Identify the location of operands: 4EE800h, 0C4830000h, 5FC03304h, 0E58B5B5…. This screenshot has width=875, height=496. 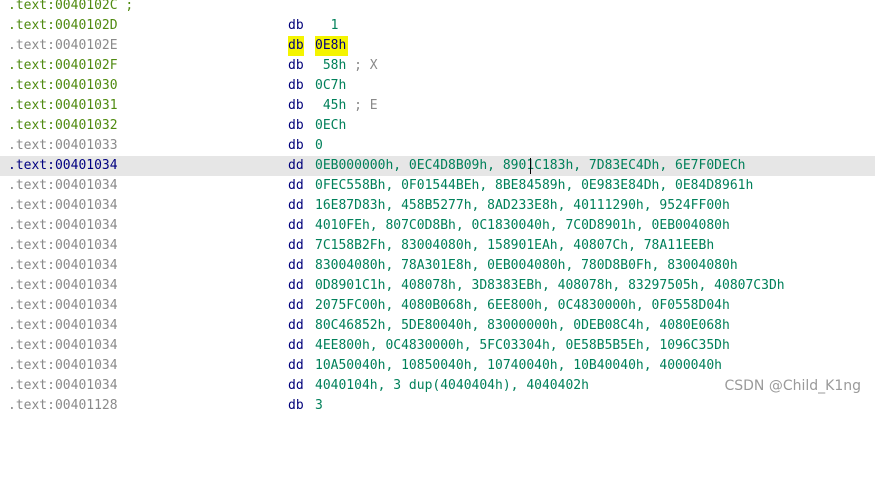
(522, 345).